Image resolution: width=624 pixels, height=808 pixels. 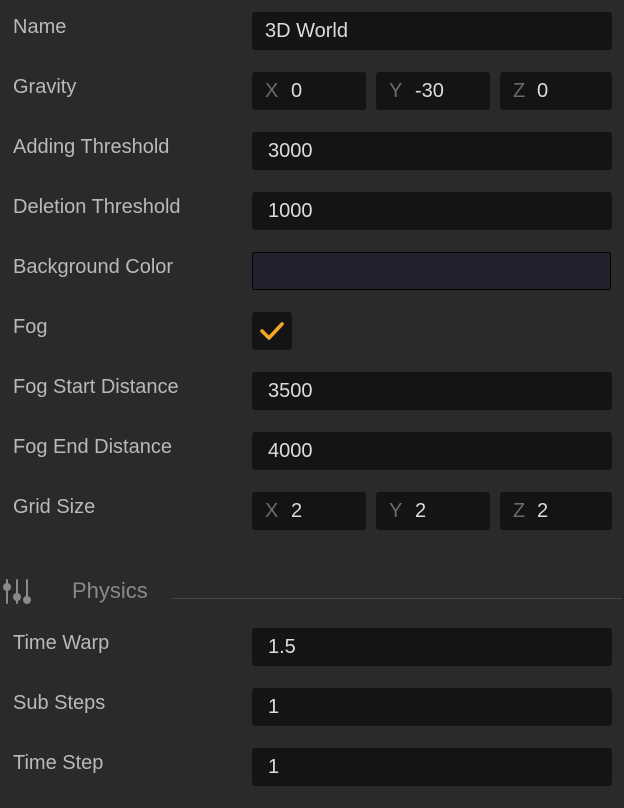 I want to click on checkmark-icon, so click(x=272, y=331).